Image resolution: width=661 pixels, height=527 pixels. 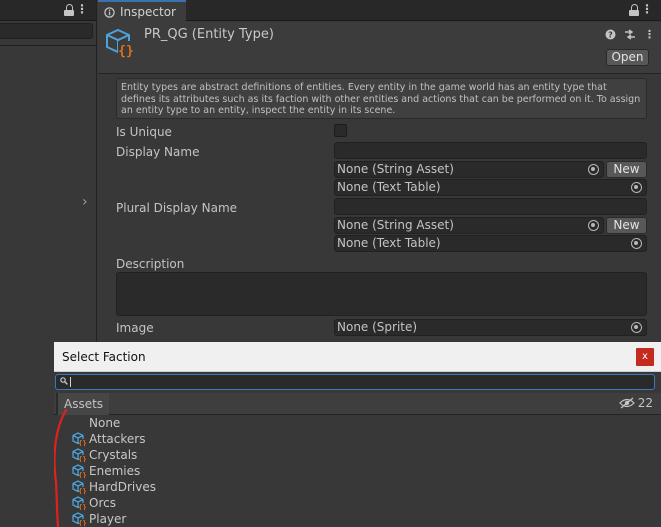 I want to click on plural-string-value: None (String Asset), so click(x=395, y=225).